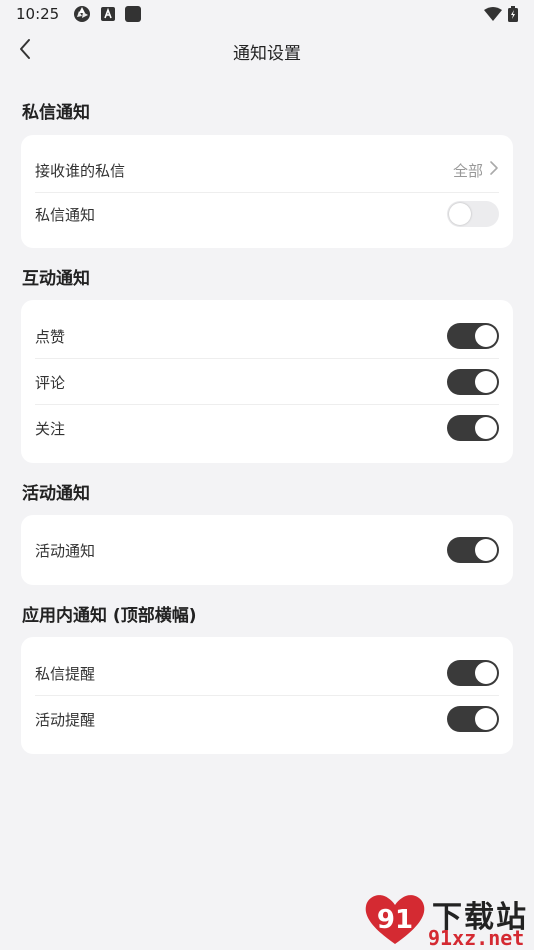 The width and height of the screenshot is (534, 950). I want to click on card-private-message: 接收谁的私信 全部 私信通知, so click(267, 191).